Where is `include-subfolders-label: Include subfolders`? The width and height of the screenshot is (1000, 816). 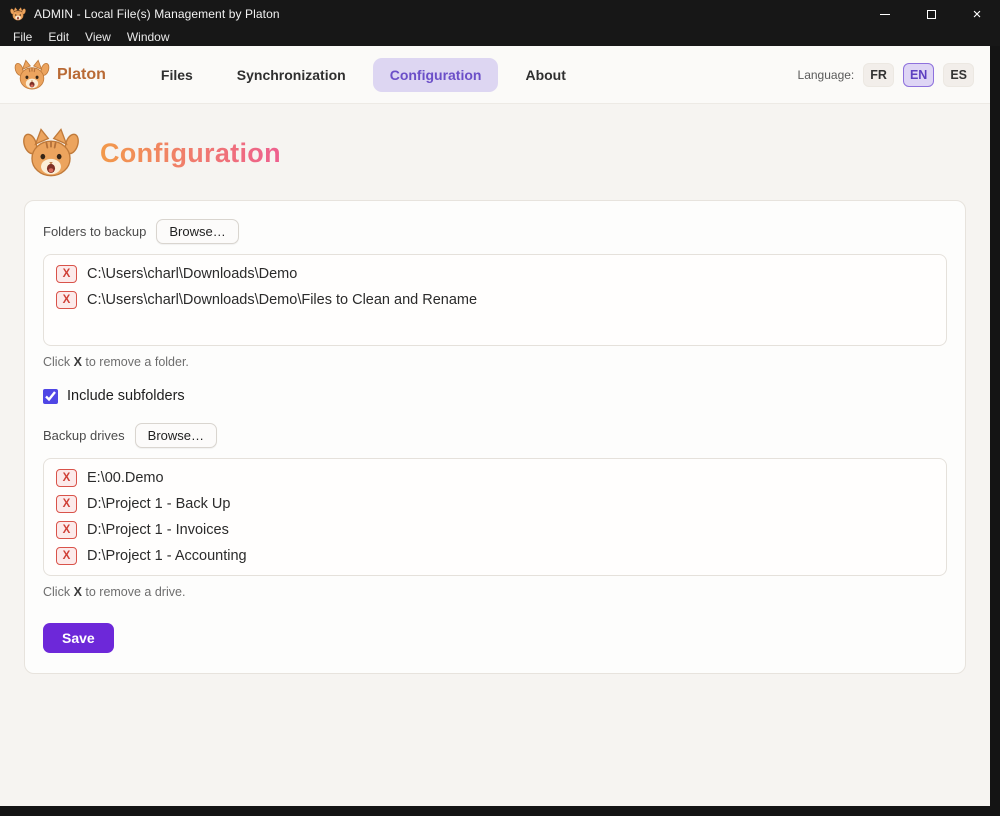 include-subfolders-label: Include subfolders is located at coordinates (126, 396).